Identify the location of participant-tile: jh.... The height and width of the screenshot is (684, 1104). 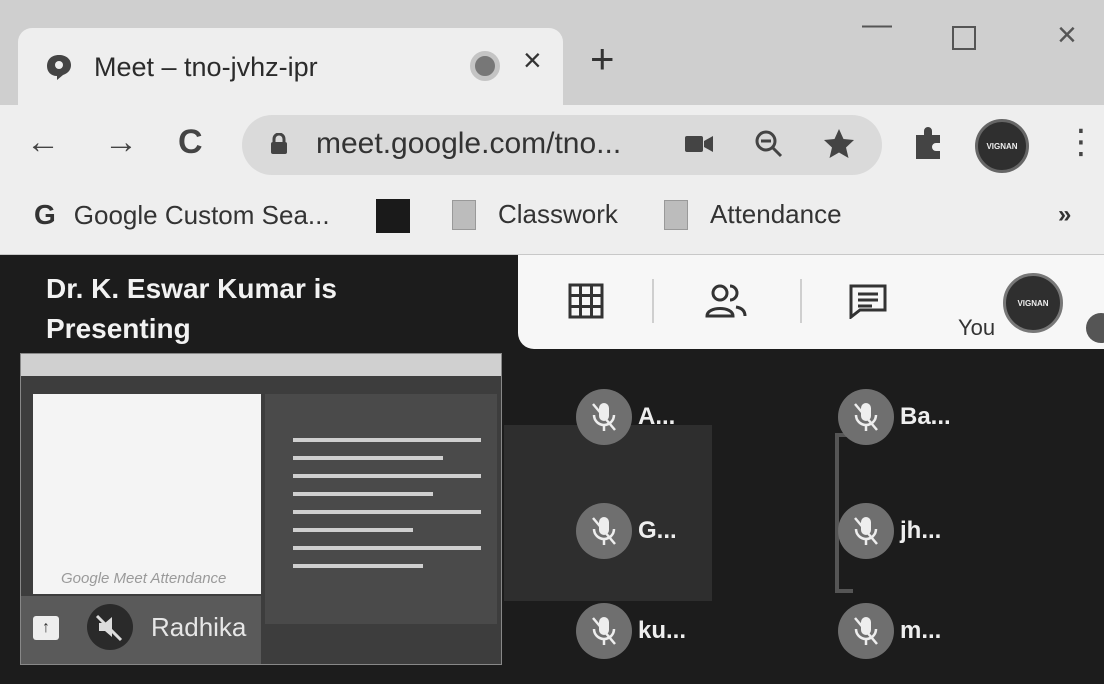
(889, 531).